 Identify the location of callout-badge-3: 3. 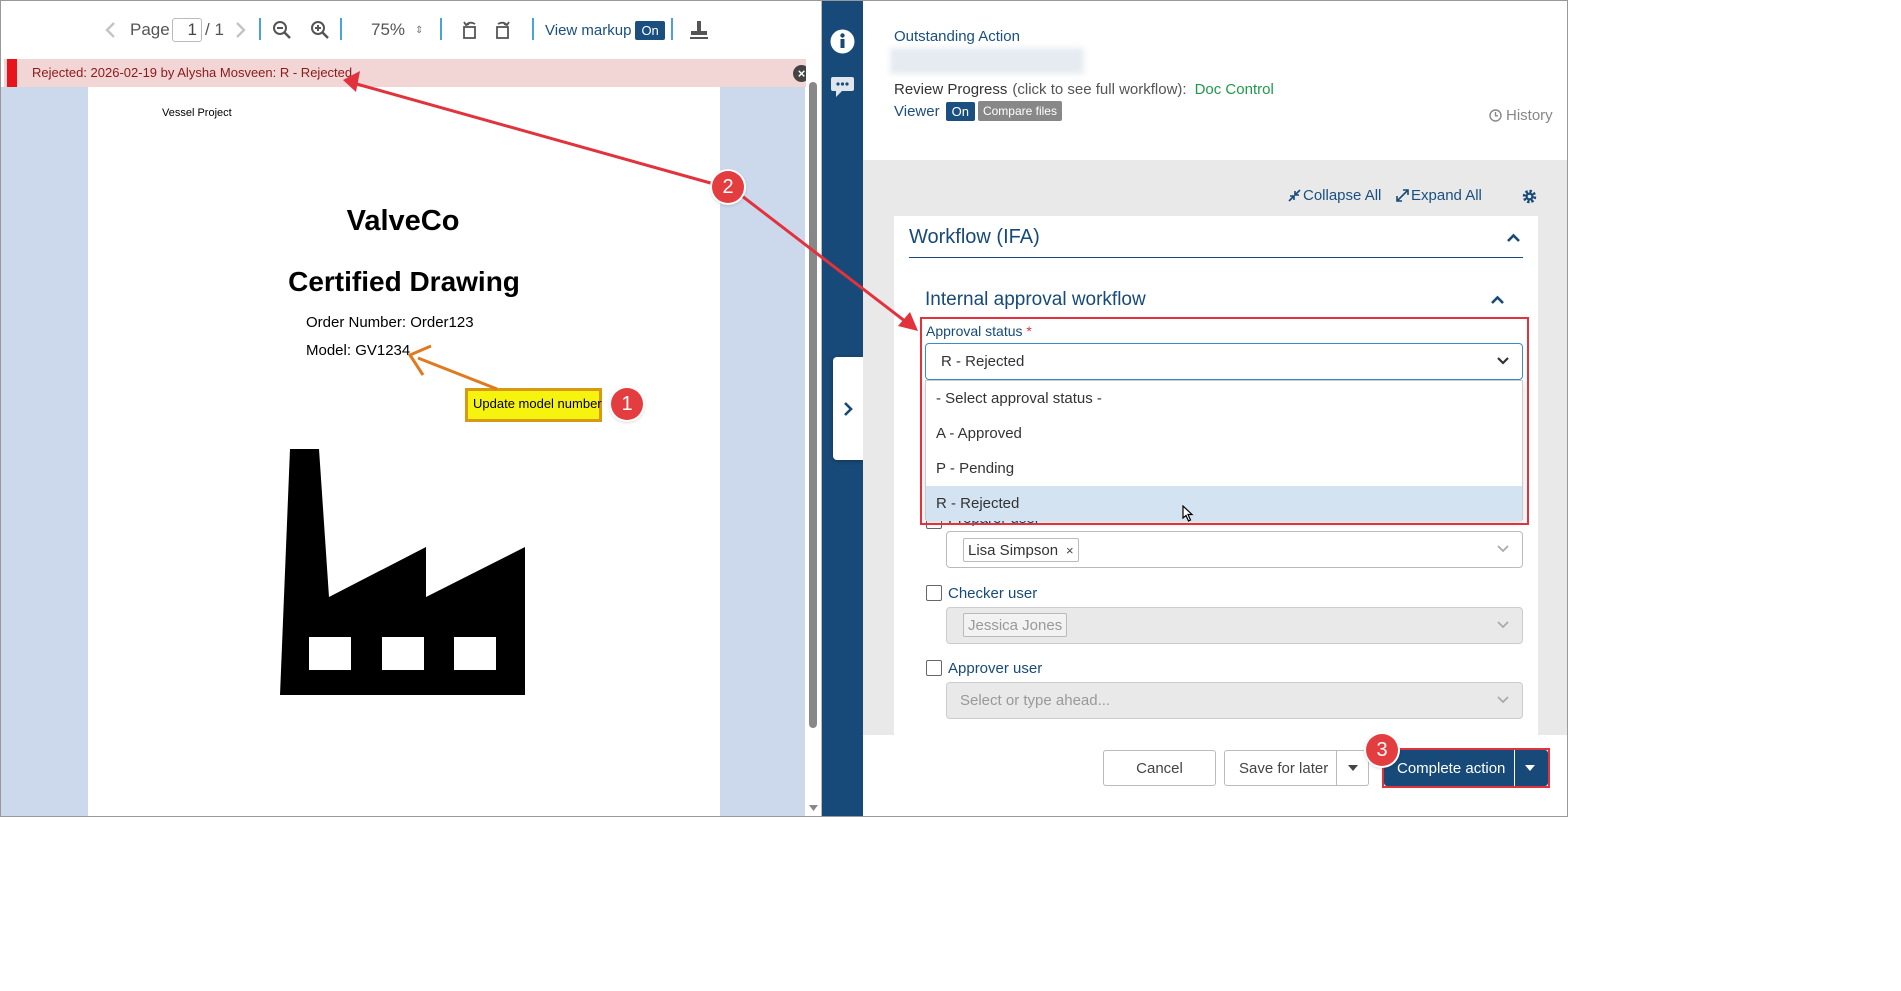
(1382, 750).